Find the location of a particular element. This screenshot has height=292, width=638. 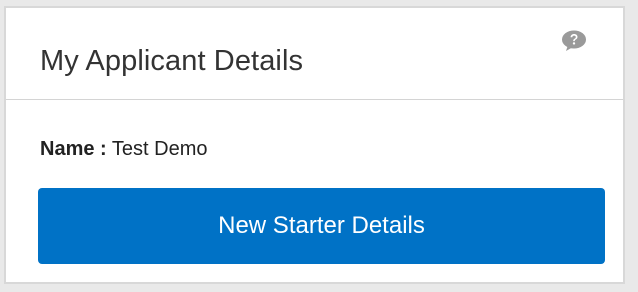

help-icon is located at coordinates (574, 41).